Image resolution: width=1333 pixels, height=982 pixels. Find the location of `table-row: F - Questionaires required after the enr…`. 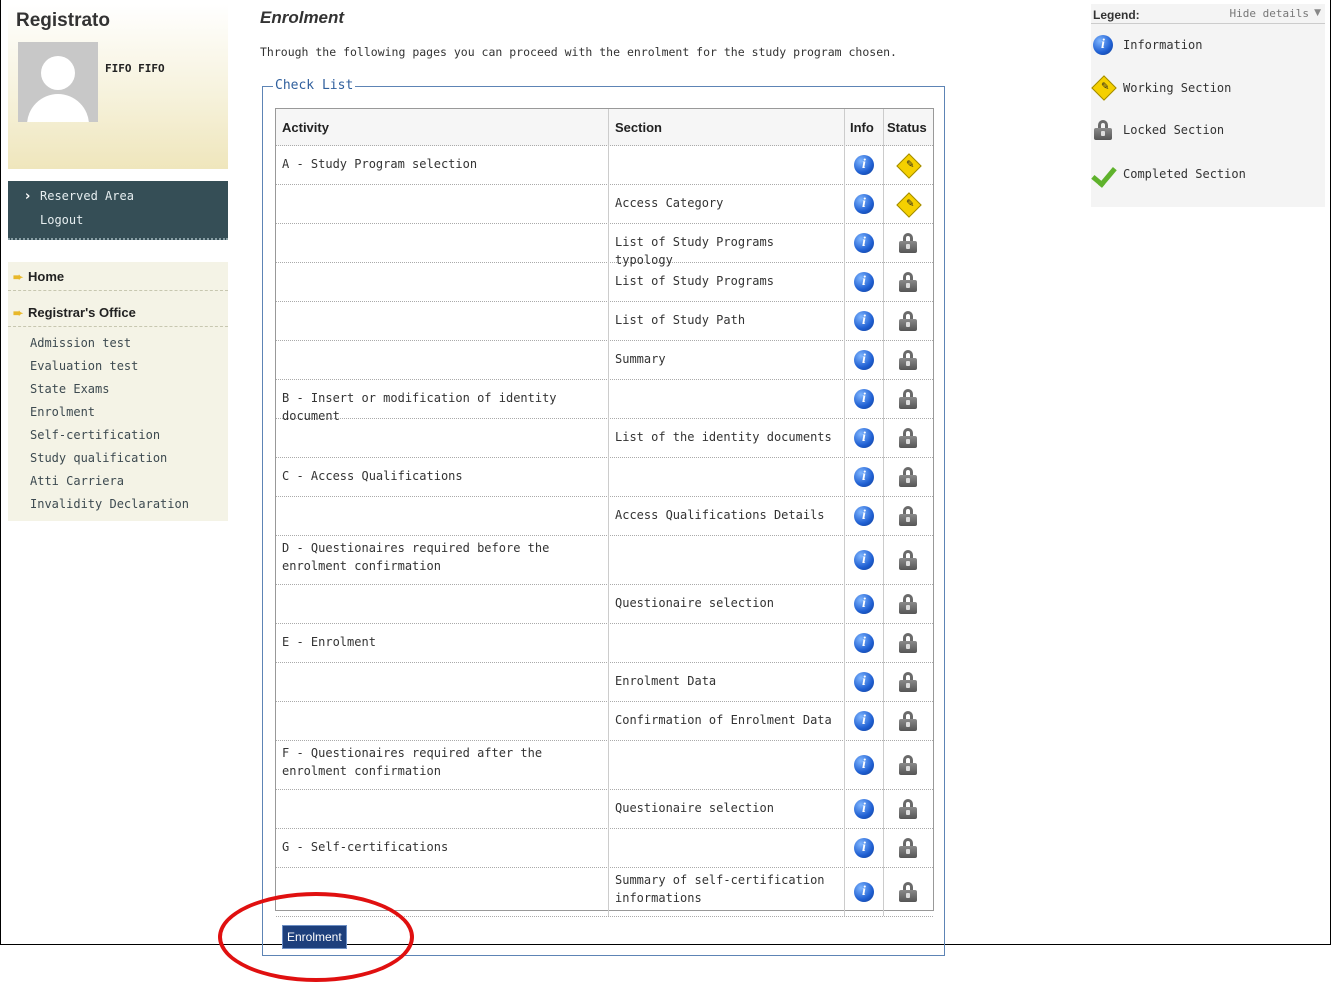

table-row: F - Questionaires required after the enr… is located at coordinates (604, 765).